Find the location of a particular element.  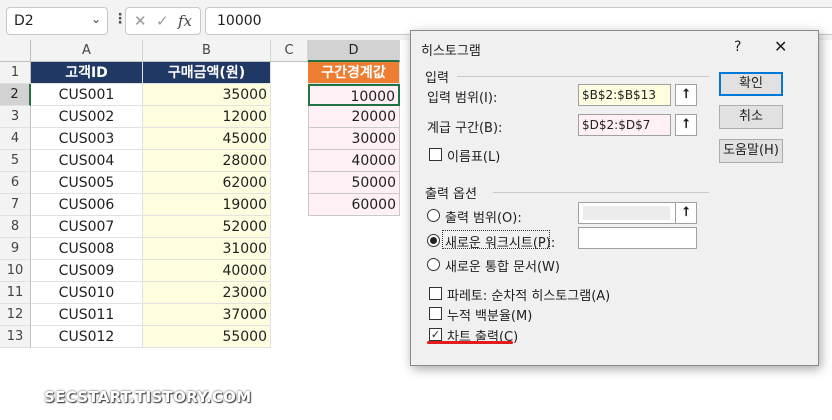

insert-function-icon: fx is located at coordinates (185, 21).